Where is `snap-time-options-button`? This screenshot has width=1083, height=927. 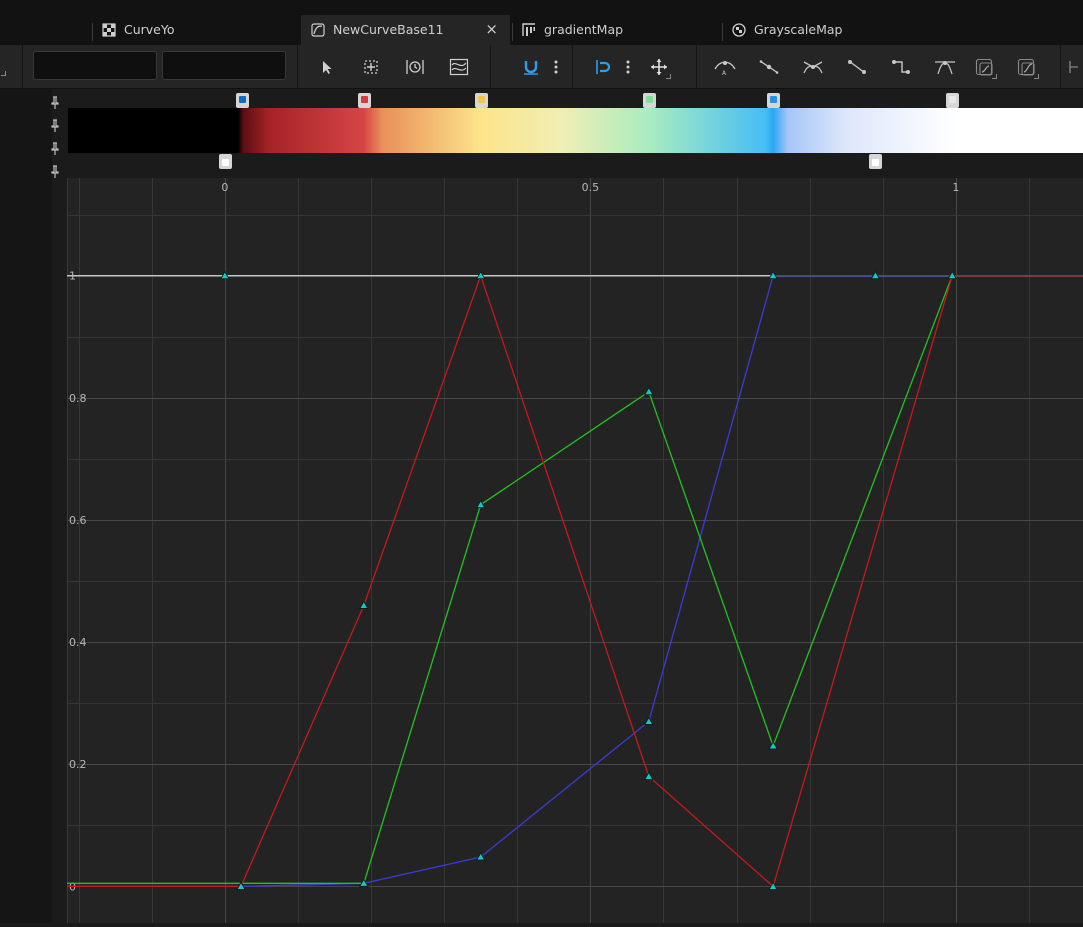 snap-time-options-button is located at coordinates (628, 67).